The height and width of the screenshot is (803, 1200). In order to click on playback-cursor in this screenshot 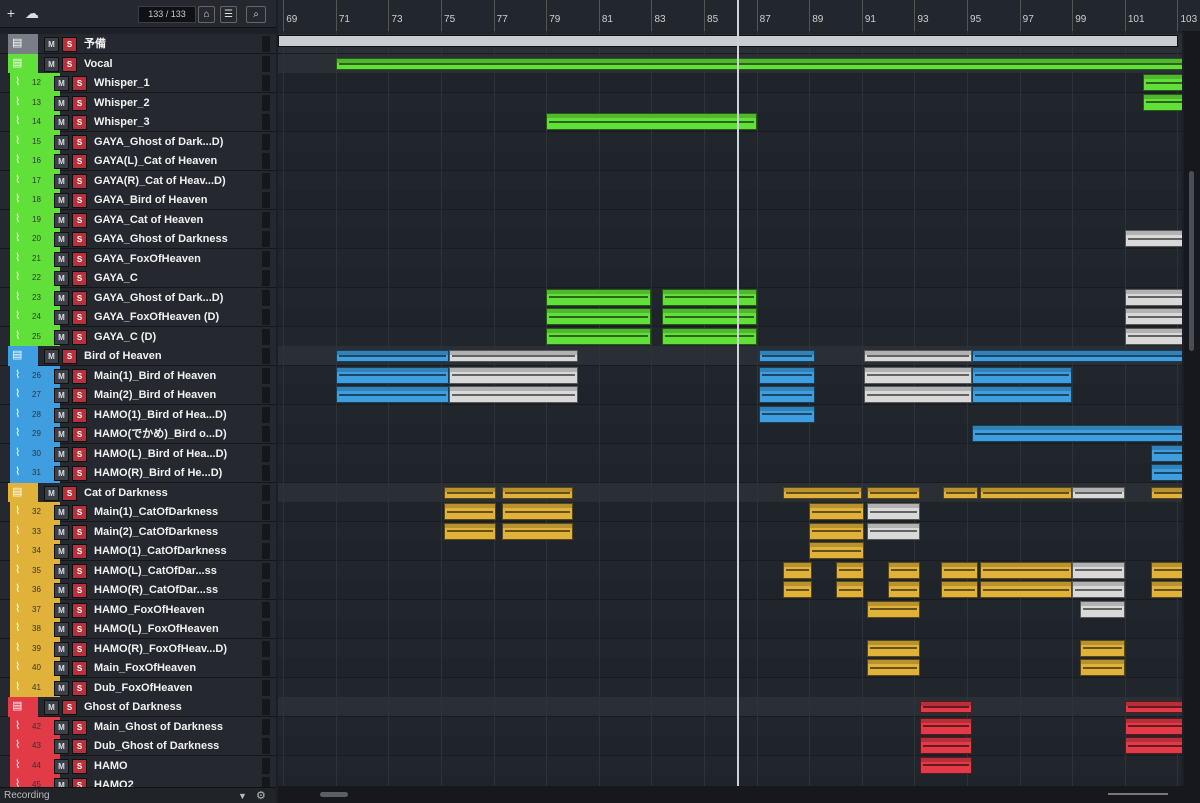, I will do `click(738, 393)`.